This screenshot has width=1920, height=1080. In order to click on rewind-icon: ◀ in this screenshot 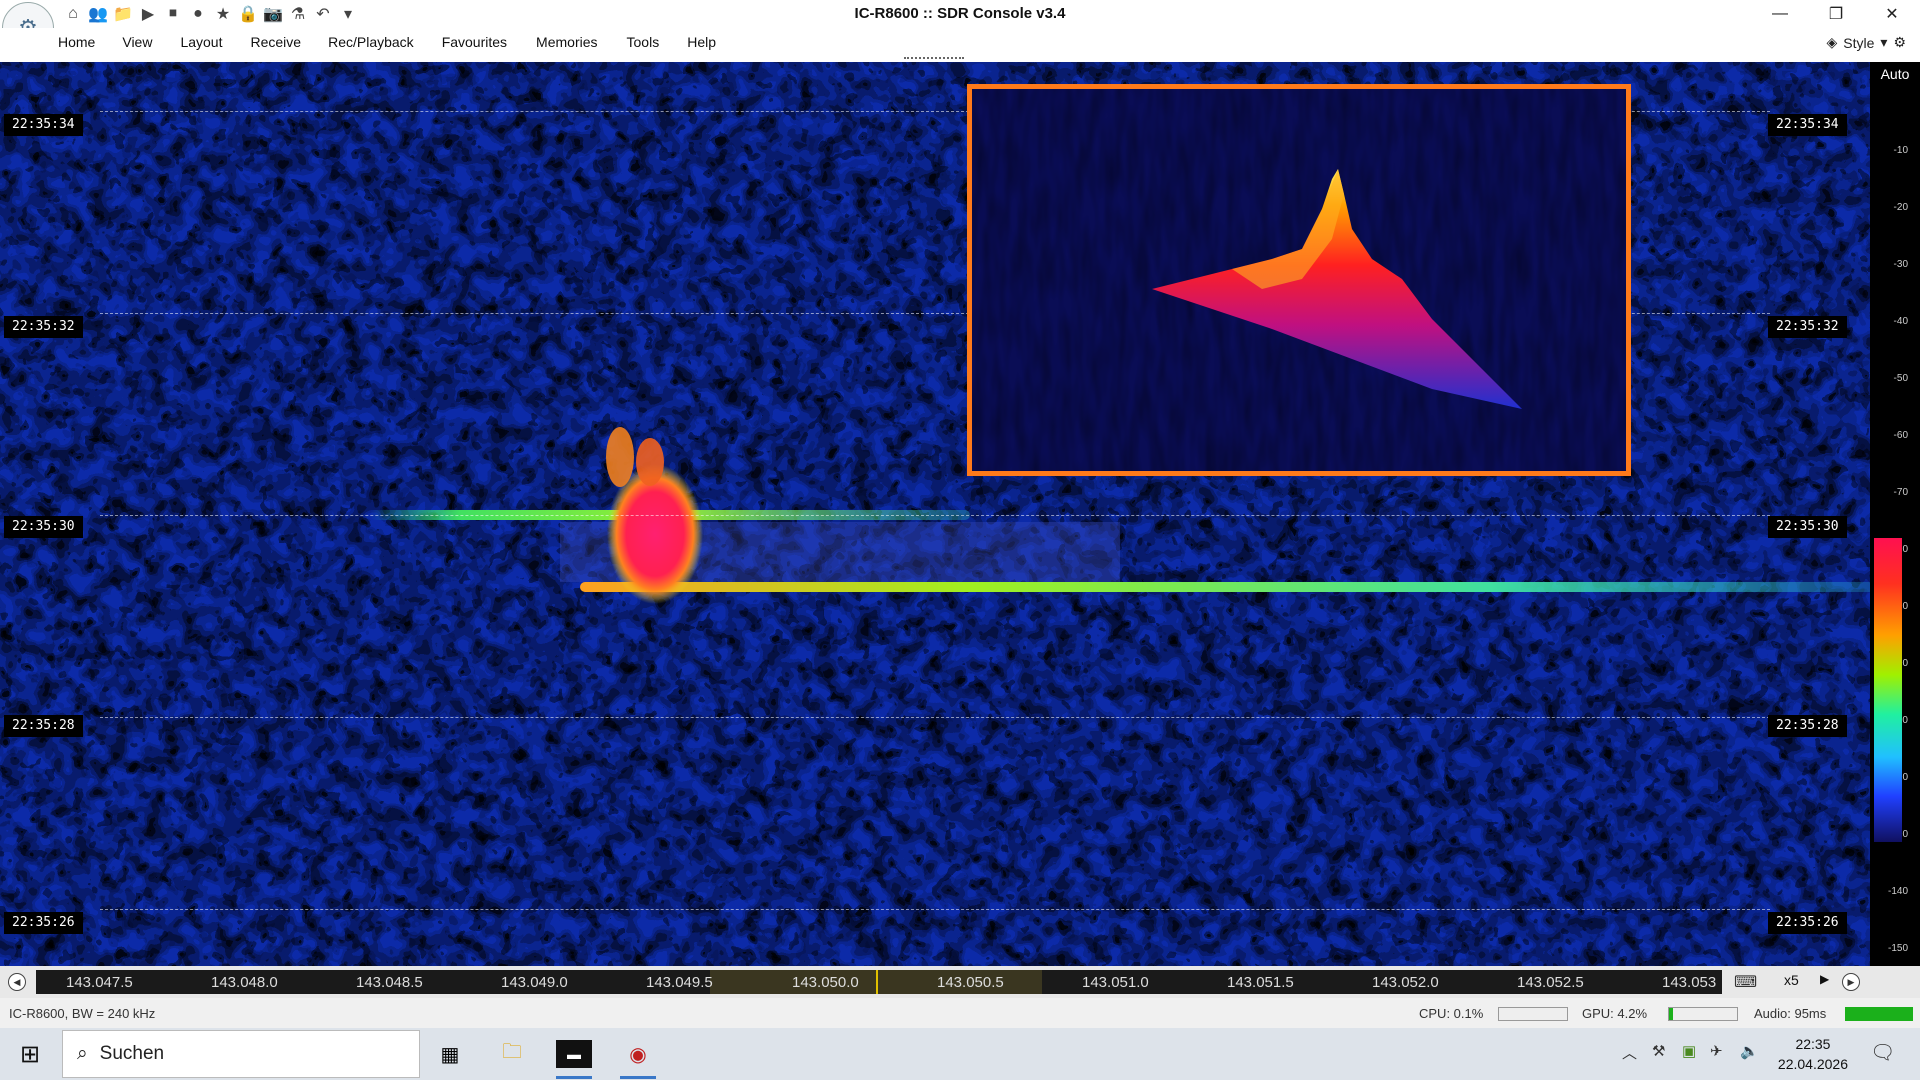, I will do `click(17, 981)`.